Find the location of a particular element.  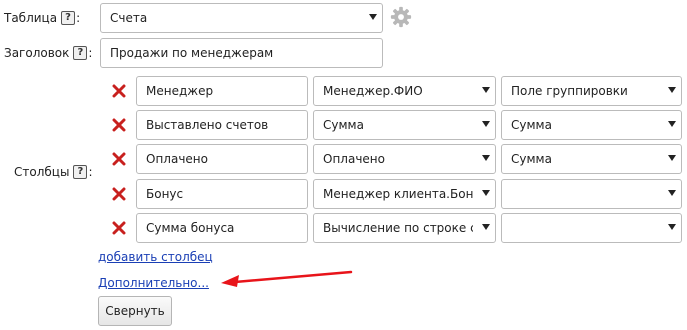

column-name-input: Сумма бонуса is located at coordinates (222, 228).